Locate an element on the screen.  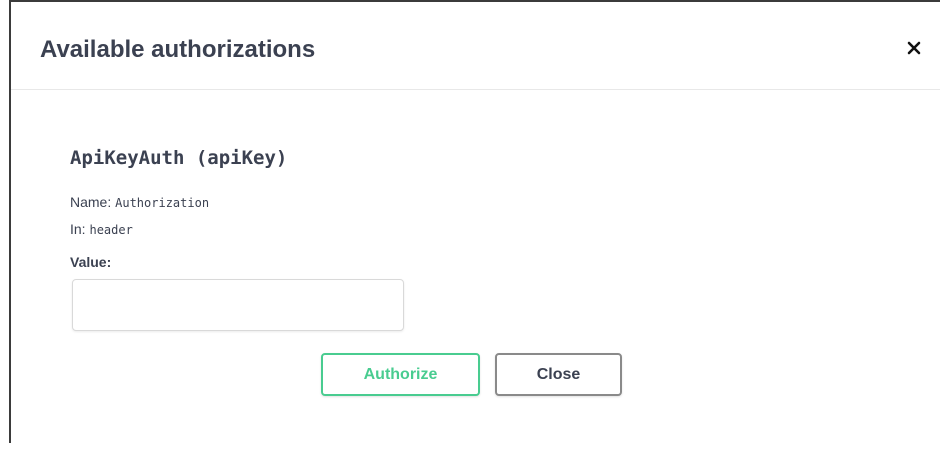
value-label: Value: is located at coordinates (91, 262).